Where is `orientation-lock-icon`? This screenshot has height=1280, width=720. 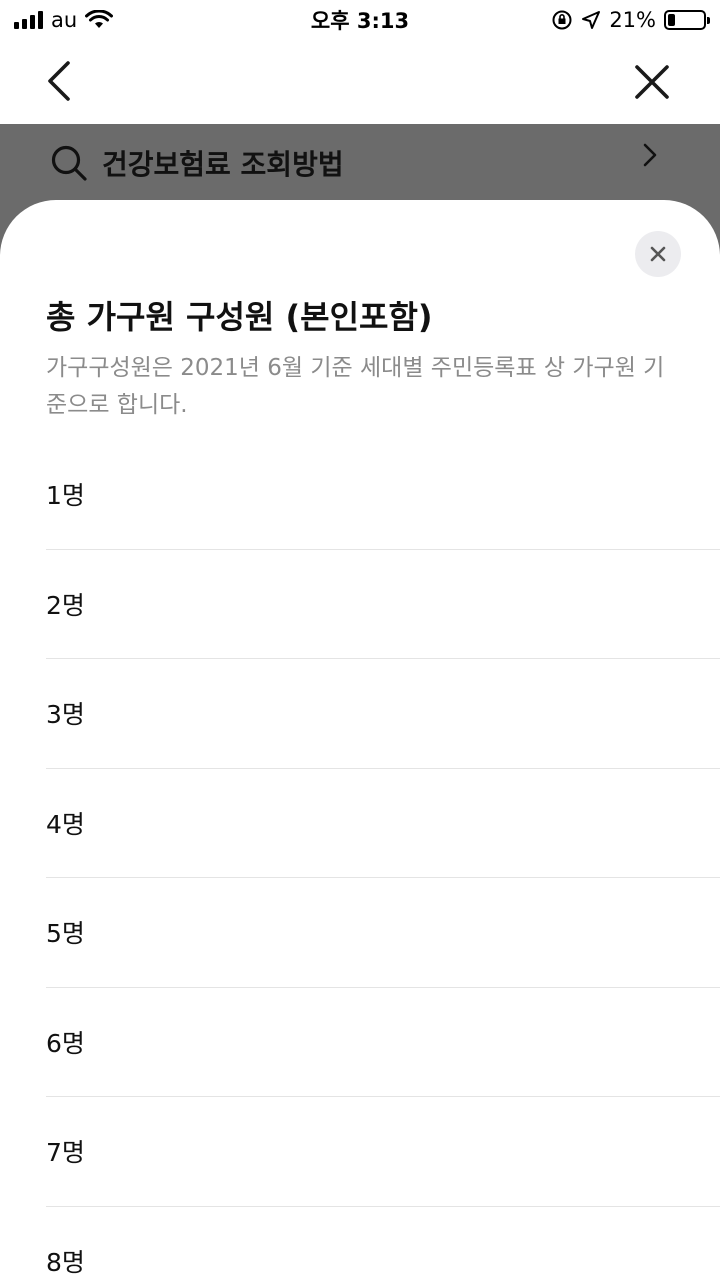 orientation-lock-icon is located at coordinates (562, 20).